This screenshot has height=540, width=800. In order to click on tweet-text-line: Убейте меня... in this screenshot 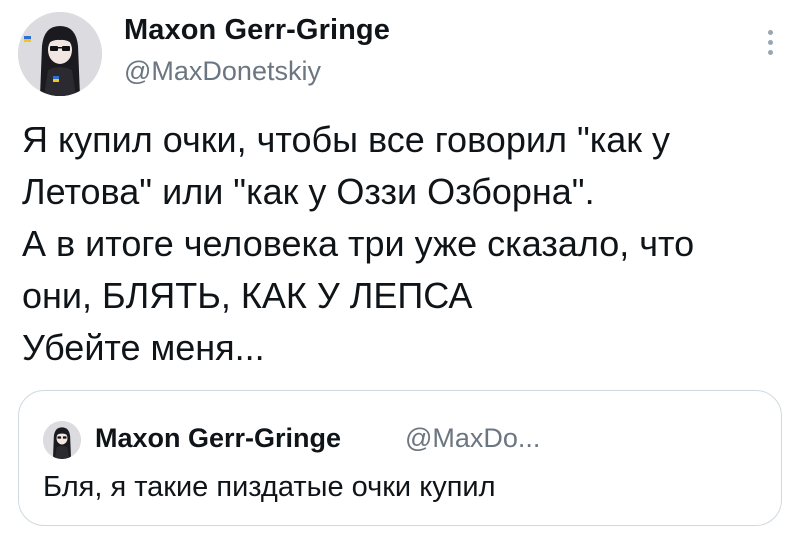, I will do `click(143, 347)`.